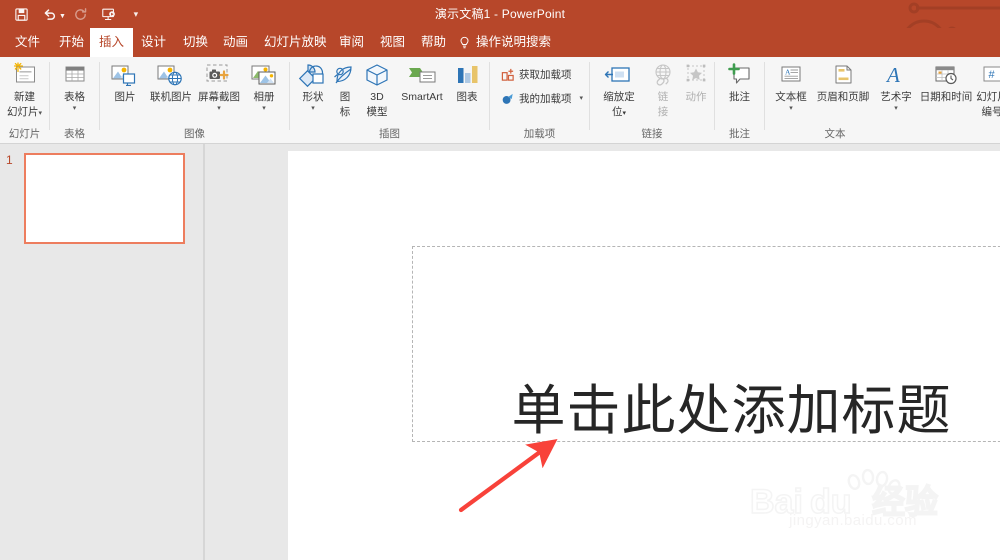  Describe the element at coordinates (377, 74) in the screenshot. I see `cube-icon` at that location.